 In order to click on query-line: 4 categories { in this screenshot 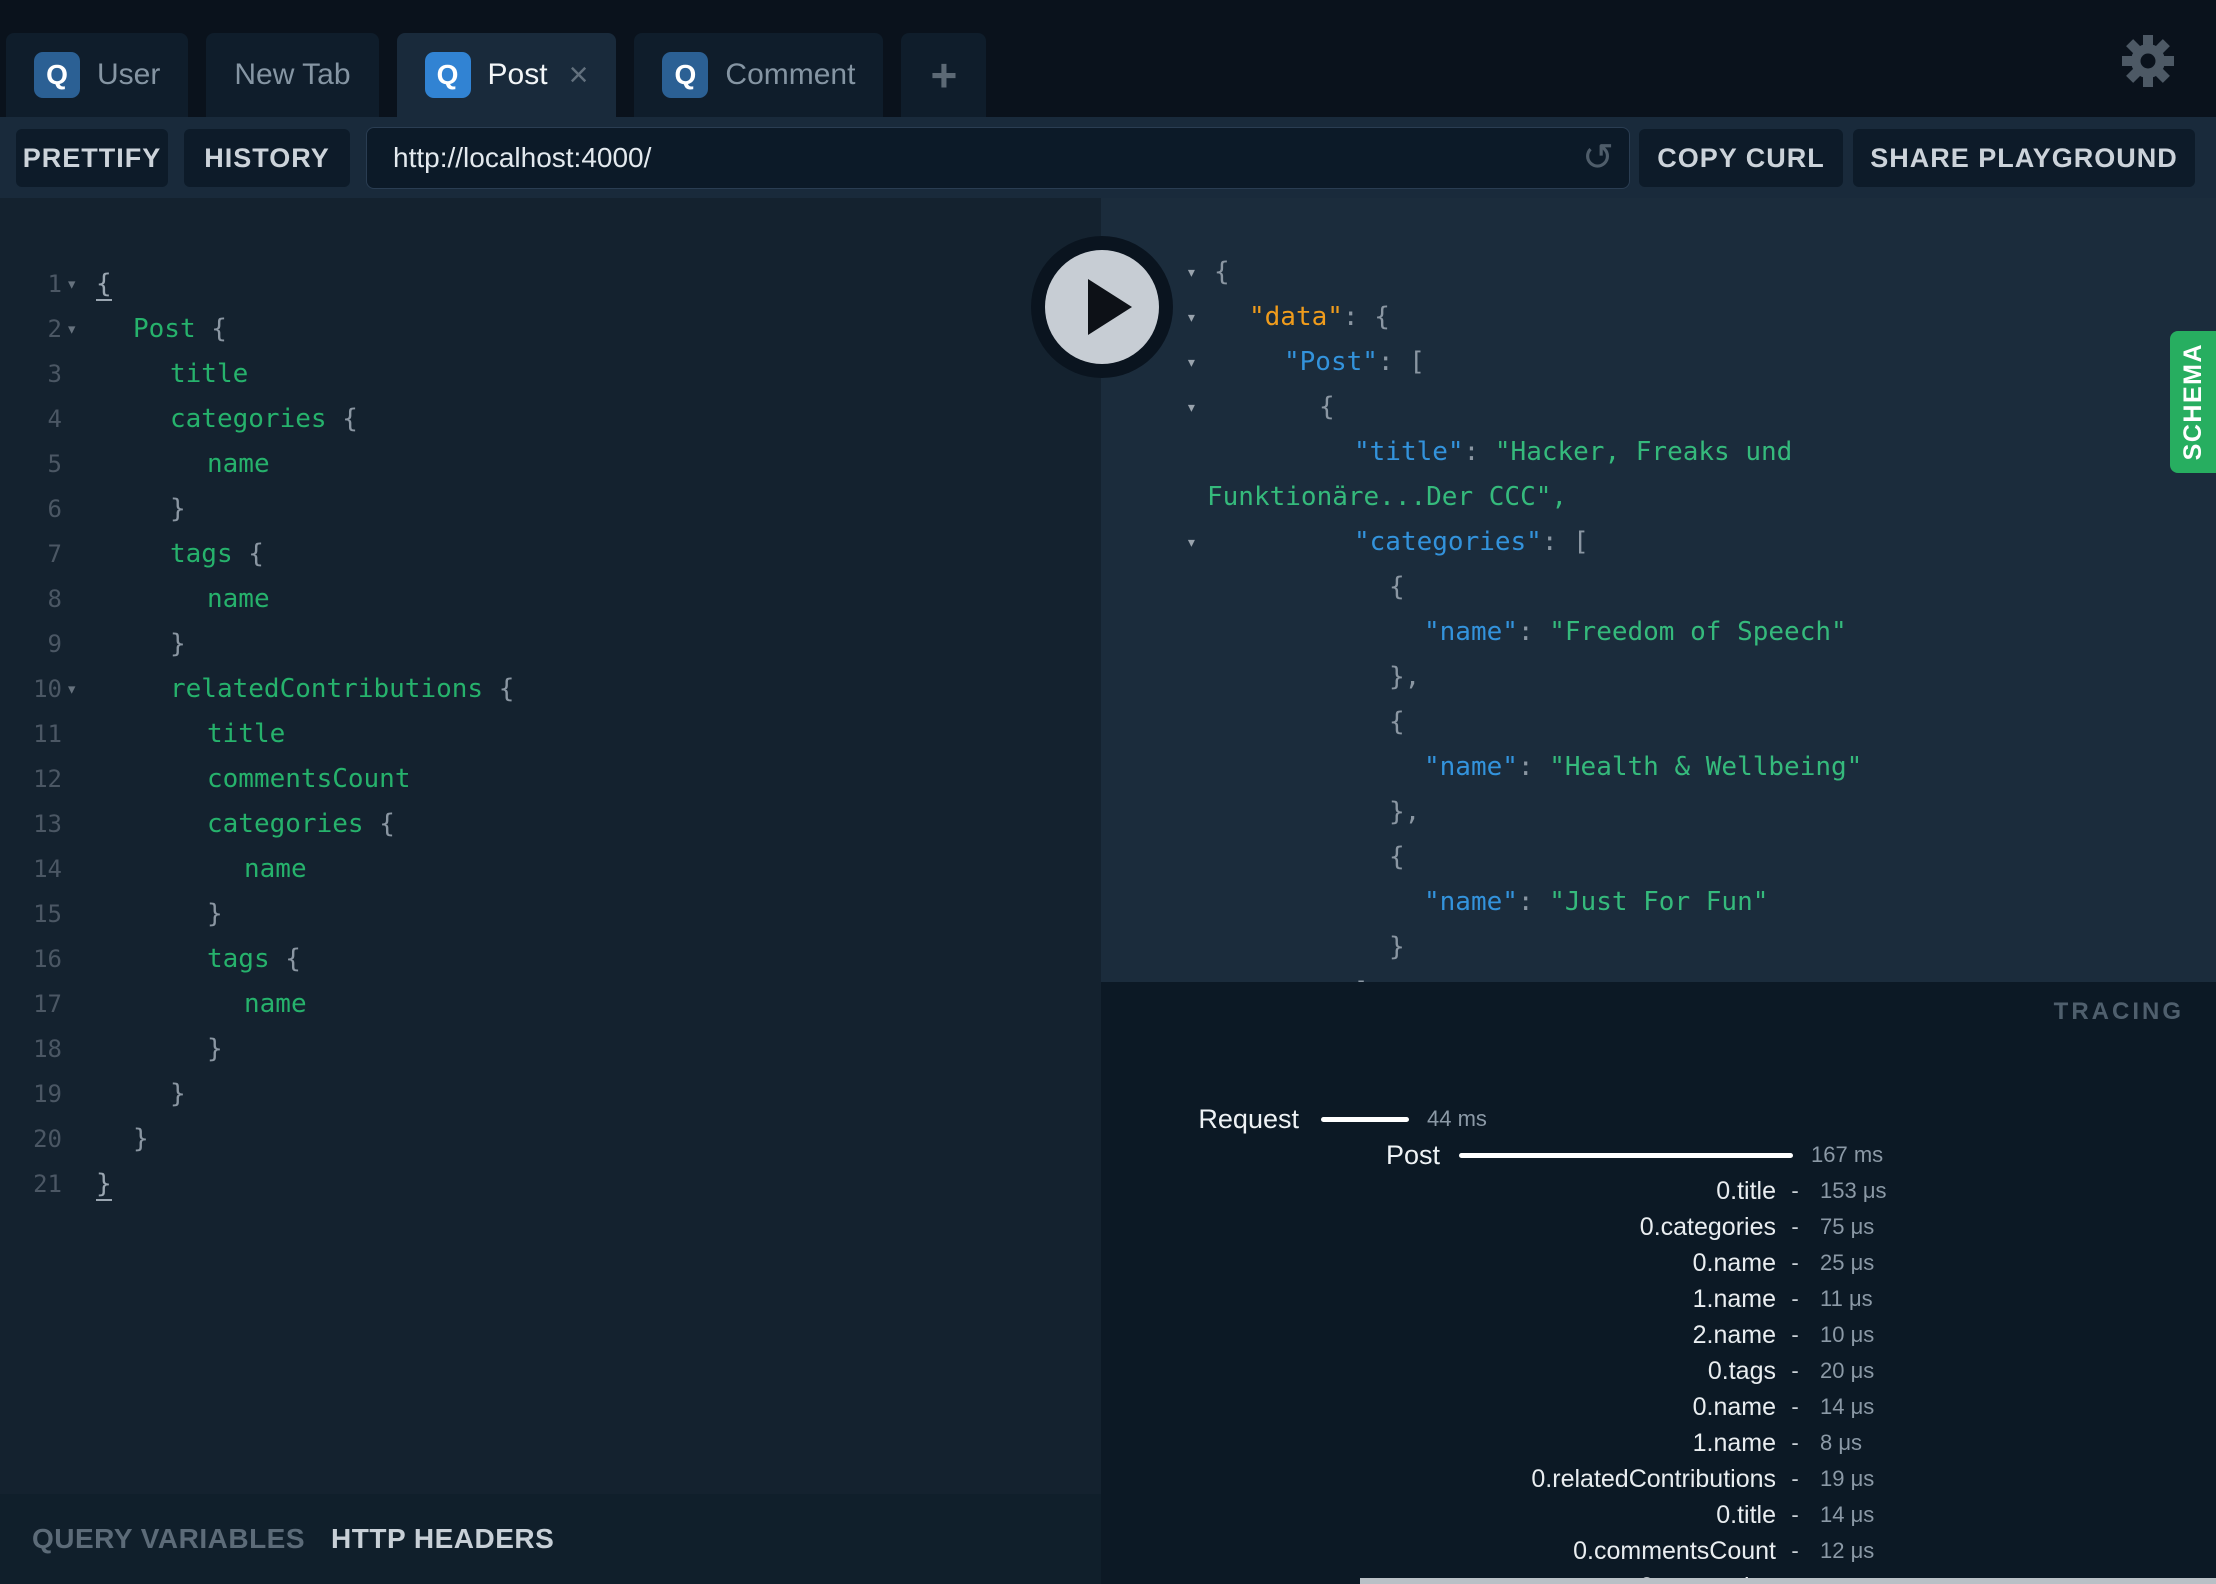, I will do `click(550, 419)`.